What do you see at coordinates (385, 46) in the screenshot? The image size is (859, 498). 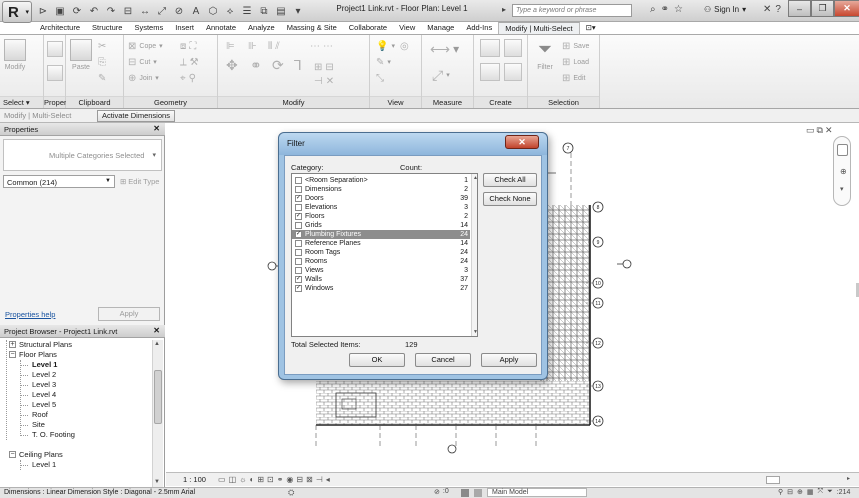 I see `hide-in-view-tool: 💡 ▾` at bounding box center [385, 46].